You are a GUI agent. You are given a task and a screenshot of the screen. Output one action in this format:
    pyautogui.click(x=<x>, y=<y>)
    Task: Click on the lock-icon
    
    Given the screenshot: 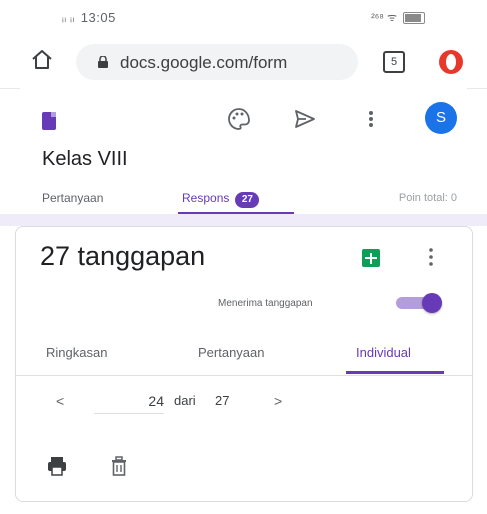 What is the action you would take?
    pyautogui.click(x=103, y=62)
    